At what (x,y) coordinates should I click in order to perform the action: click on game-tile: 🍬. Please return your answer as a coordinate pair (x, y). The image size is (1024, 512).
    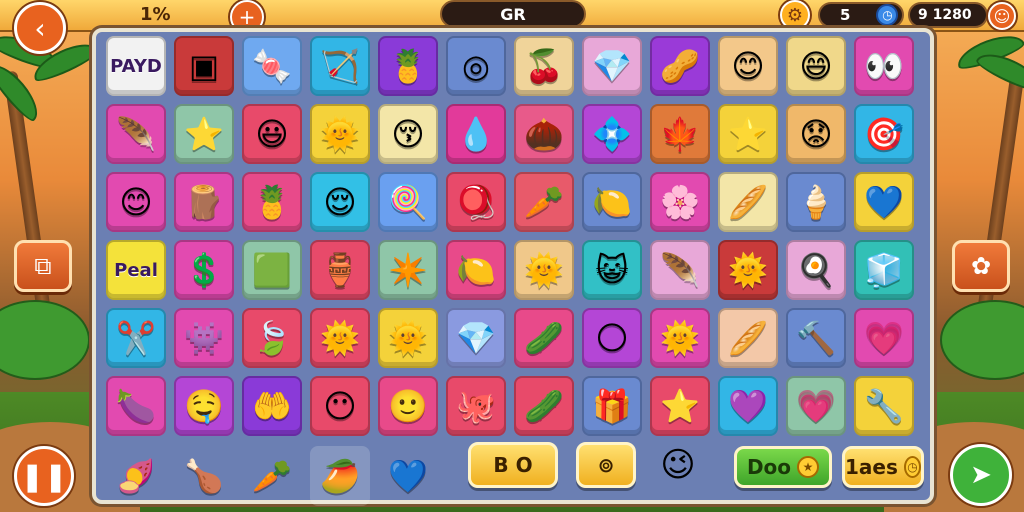
    Looking at the image, I should click on (272, 66).